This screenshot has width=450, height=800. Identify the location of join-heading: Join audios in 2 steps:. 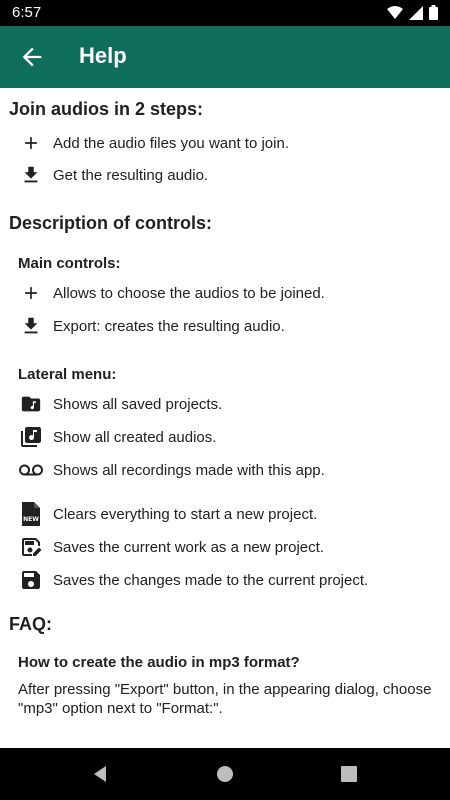
(106, 109).